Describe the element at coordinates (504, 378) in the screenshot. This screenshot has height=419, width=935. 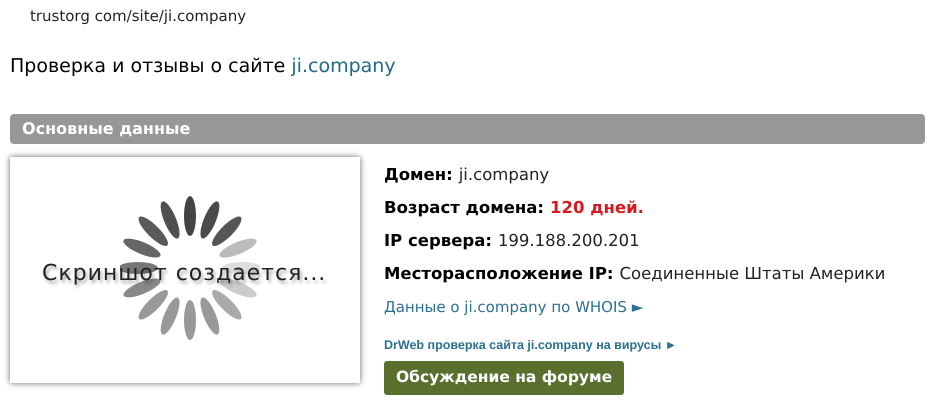
I see `forum-button: Обсуждение на форуме` at that location.